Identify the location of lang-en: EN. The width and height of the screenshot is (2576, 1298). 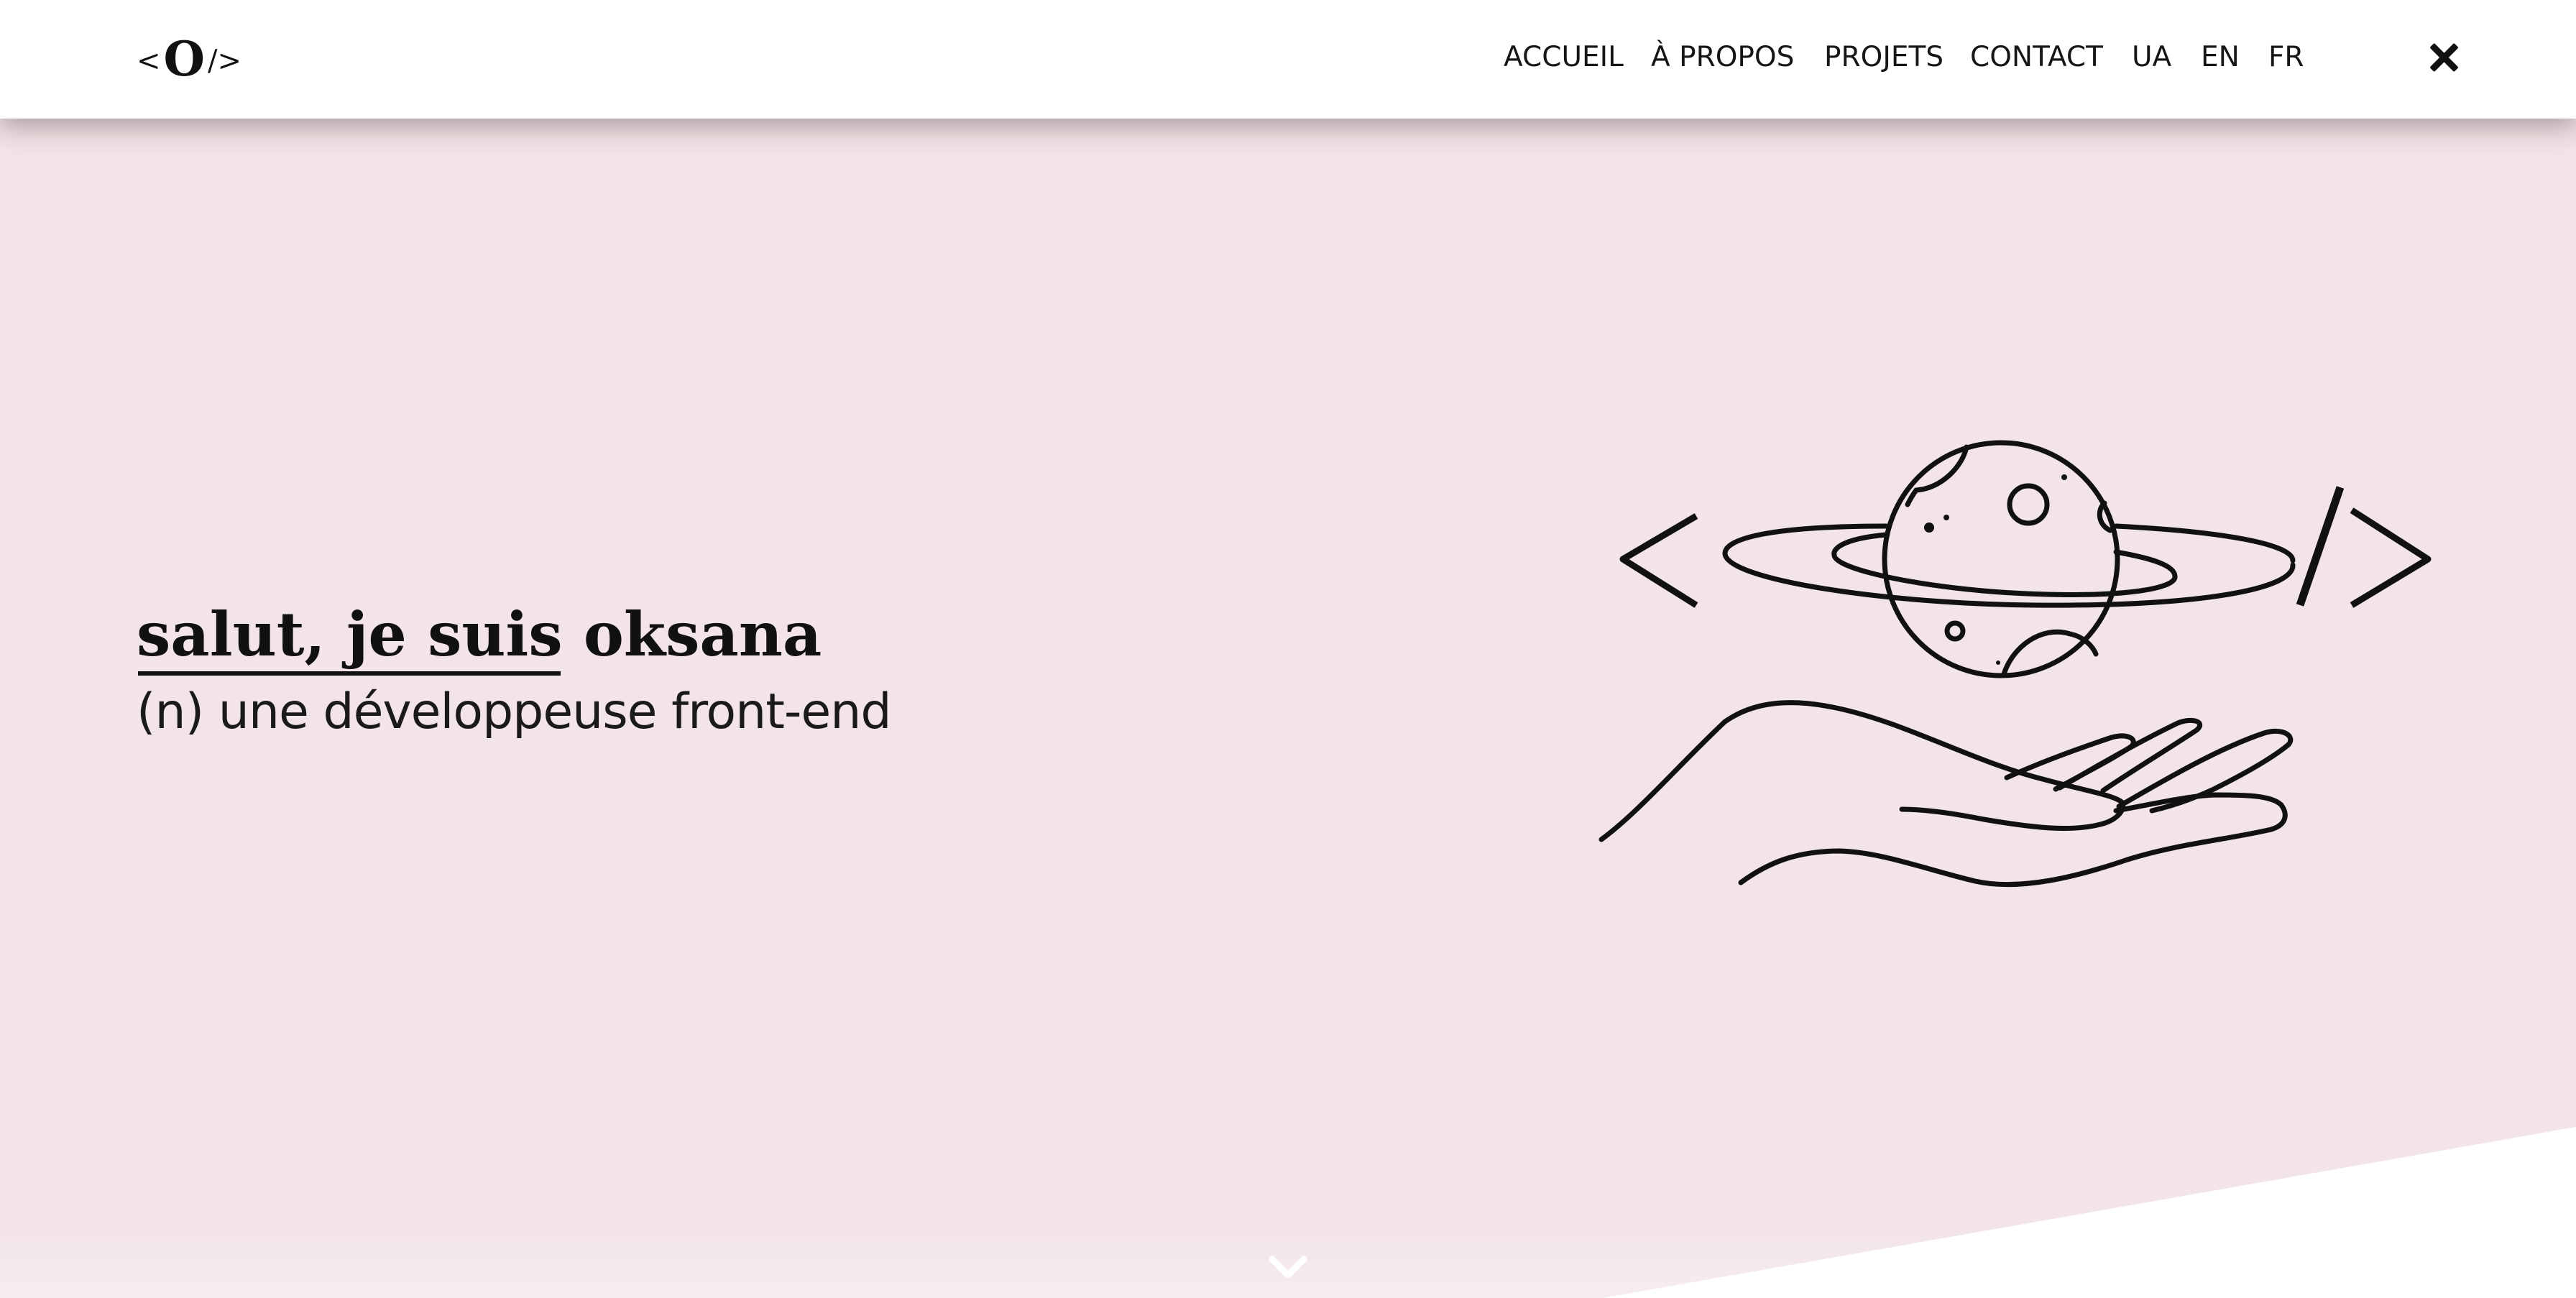
(2220, 57).